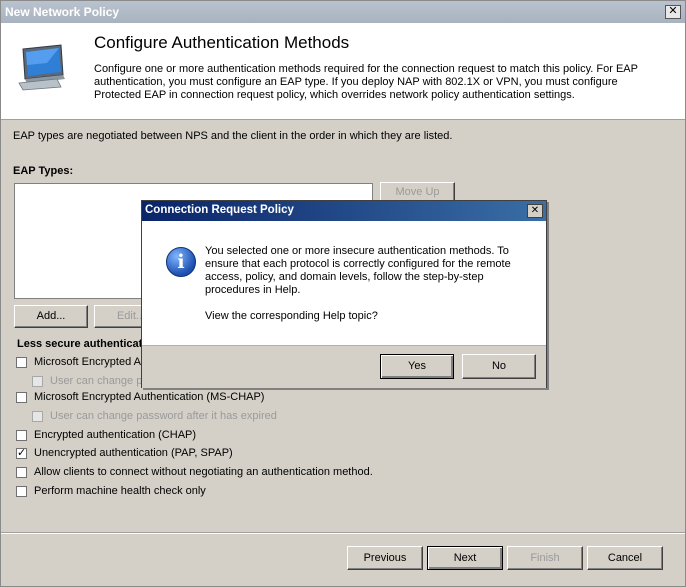  I want to click on title-bar: New Network Policy ✕, so click(343, 12).